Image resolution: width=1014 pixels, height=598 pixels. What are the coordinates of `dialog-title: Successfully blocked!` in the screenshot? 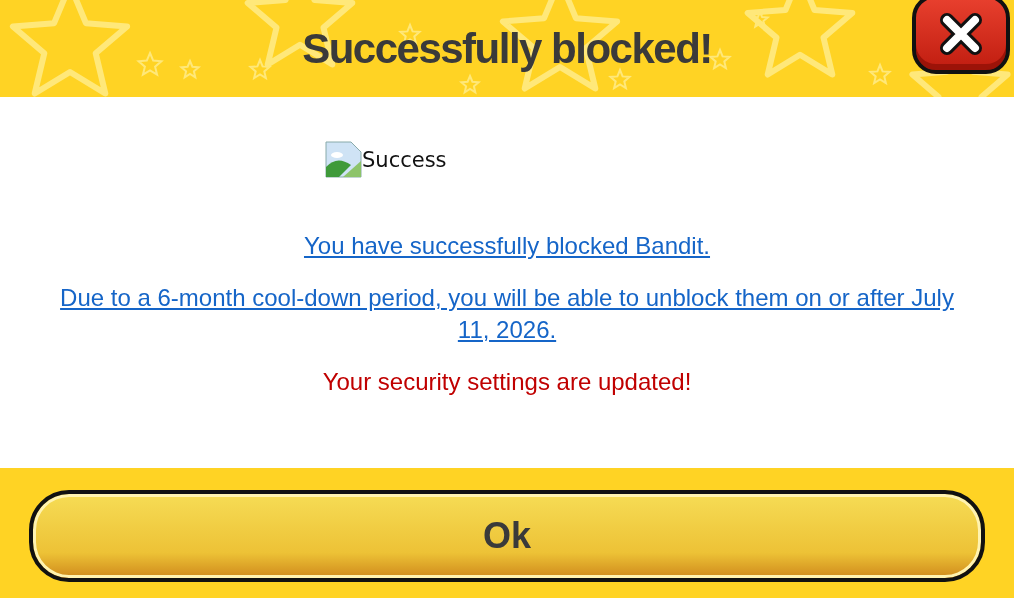 It's located at (507, 48).